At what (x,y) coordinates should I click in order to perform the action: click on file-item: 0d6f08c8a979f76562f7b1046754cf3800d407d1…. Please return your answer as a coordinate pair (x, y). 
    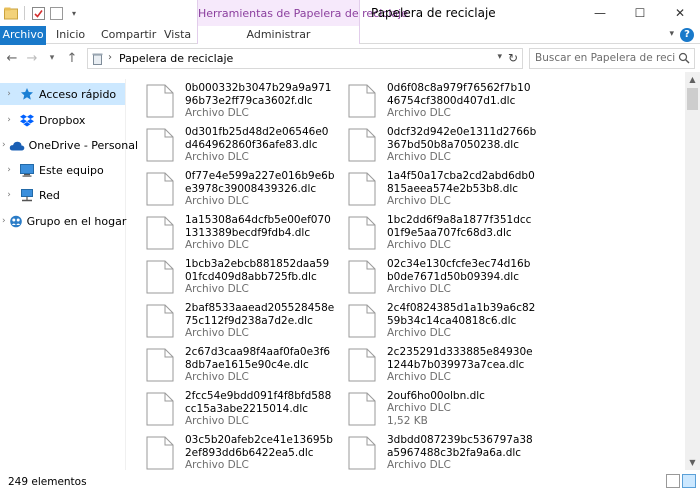
    Looking at the image, I should click on (434, 97).